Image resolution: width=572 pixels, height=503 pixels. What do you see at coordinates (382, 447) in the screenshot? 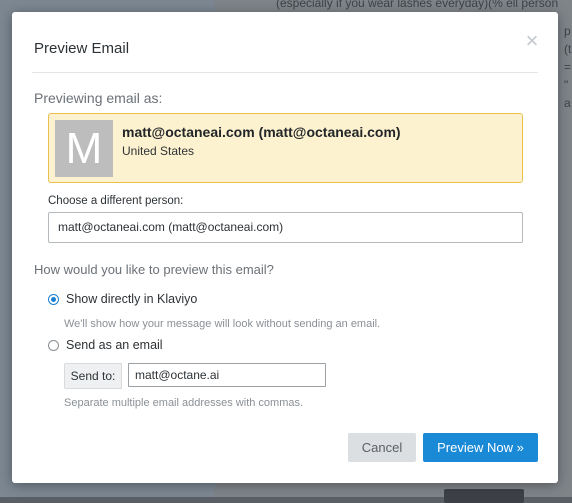
I see `cancel-button: Cancel` at bounding box center [382, 447].